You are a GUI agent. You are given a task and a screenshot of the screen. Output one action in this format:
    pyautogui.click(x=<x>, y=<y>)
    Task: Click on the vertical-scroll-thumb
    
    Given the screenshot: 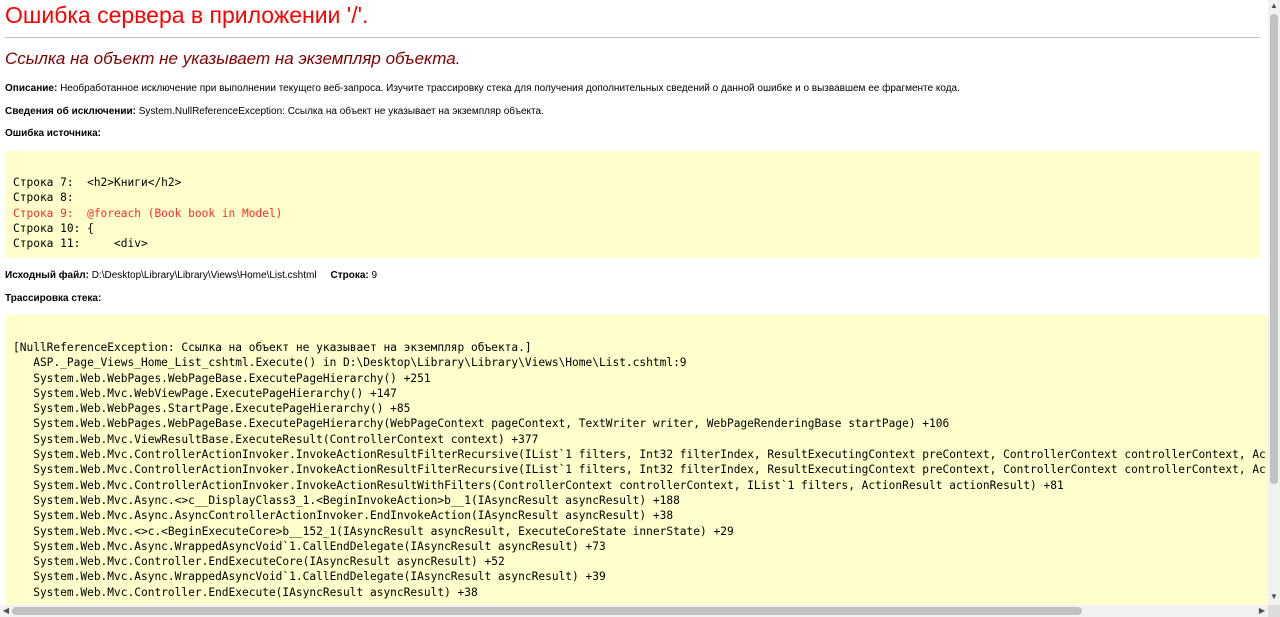 What is the action you would take?
    pyautogui.click(x=1274, y=249)
    